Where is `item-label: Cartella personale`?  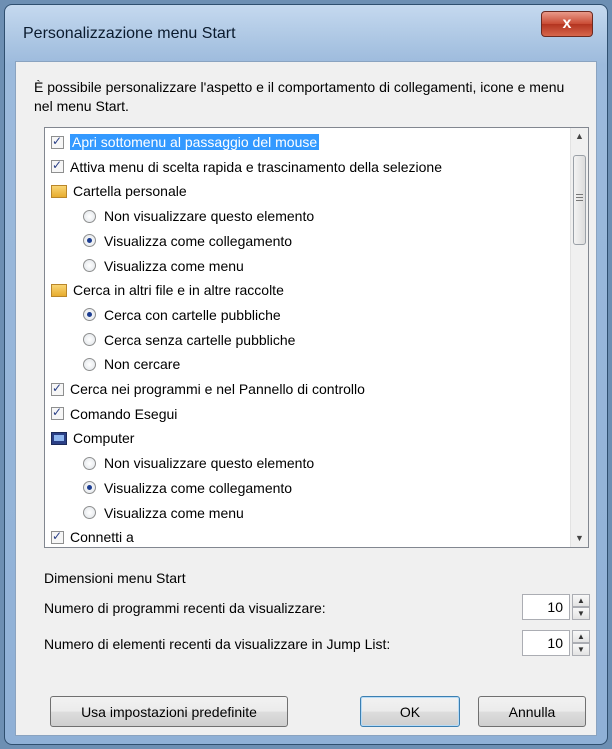
item-label: Cartella personale is located at coordinates (130, 191).